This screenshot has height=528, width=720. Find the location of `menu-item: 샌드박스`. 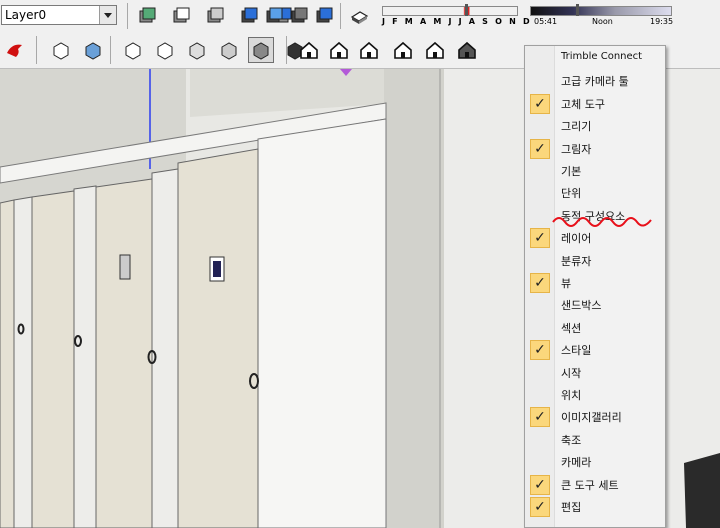

menu-item: 샌드박스 is located at coordinates (595, 305).